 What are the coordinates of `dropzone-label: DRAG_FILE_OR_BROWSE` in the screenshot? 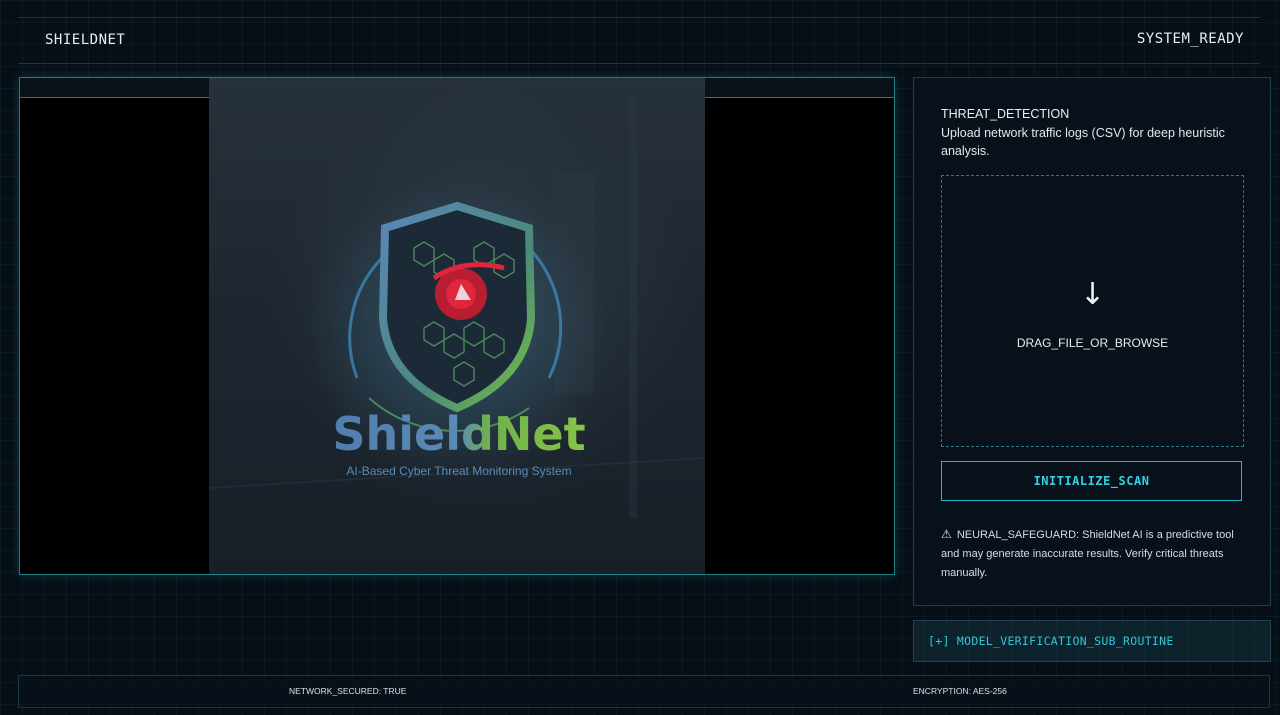 It's located at (1092, 343).